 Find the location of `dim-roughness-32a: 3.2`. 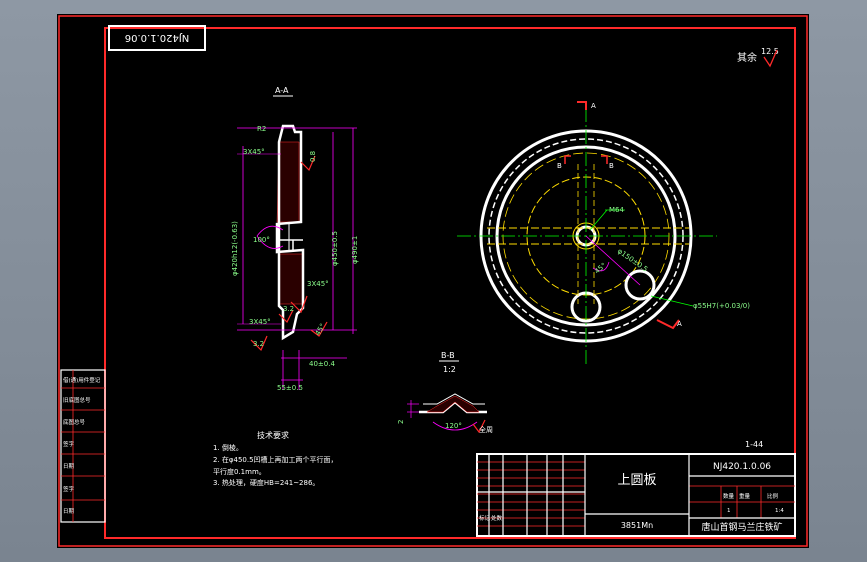

dim-roughness-32a: 3.2 is located at coordinates (258, 344).